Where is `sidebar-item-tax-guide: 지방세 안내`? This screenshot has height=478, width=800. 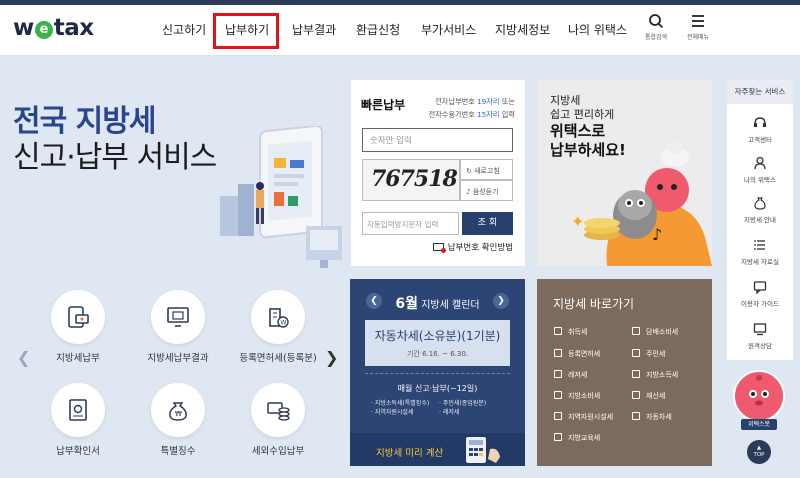 sidebar-item-tax-guide: 지방세 안내 is located at coordinates (760, 210).